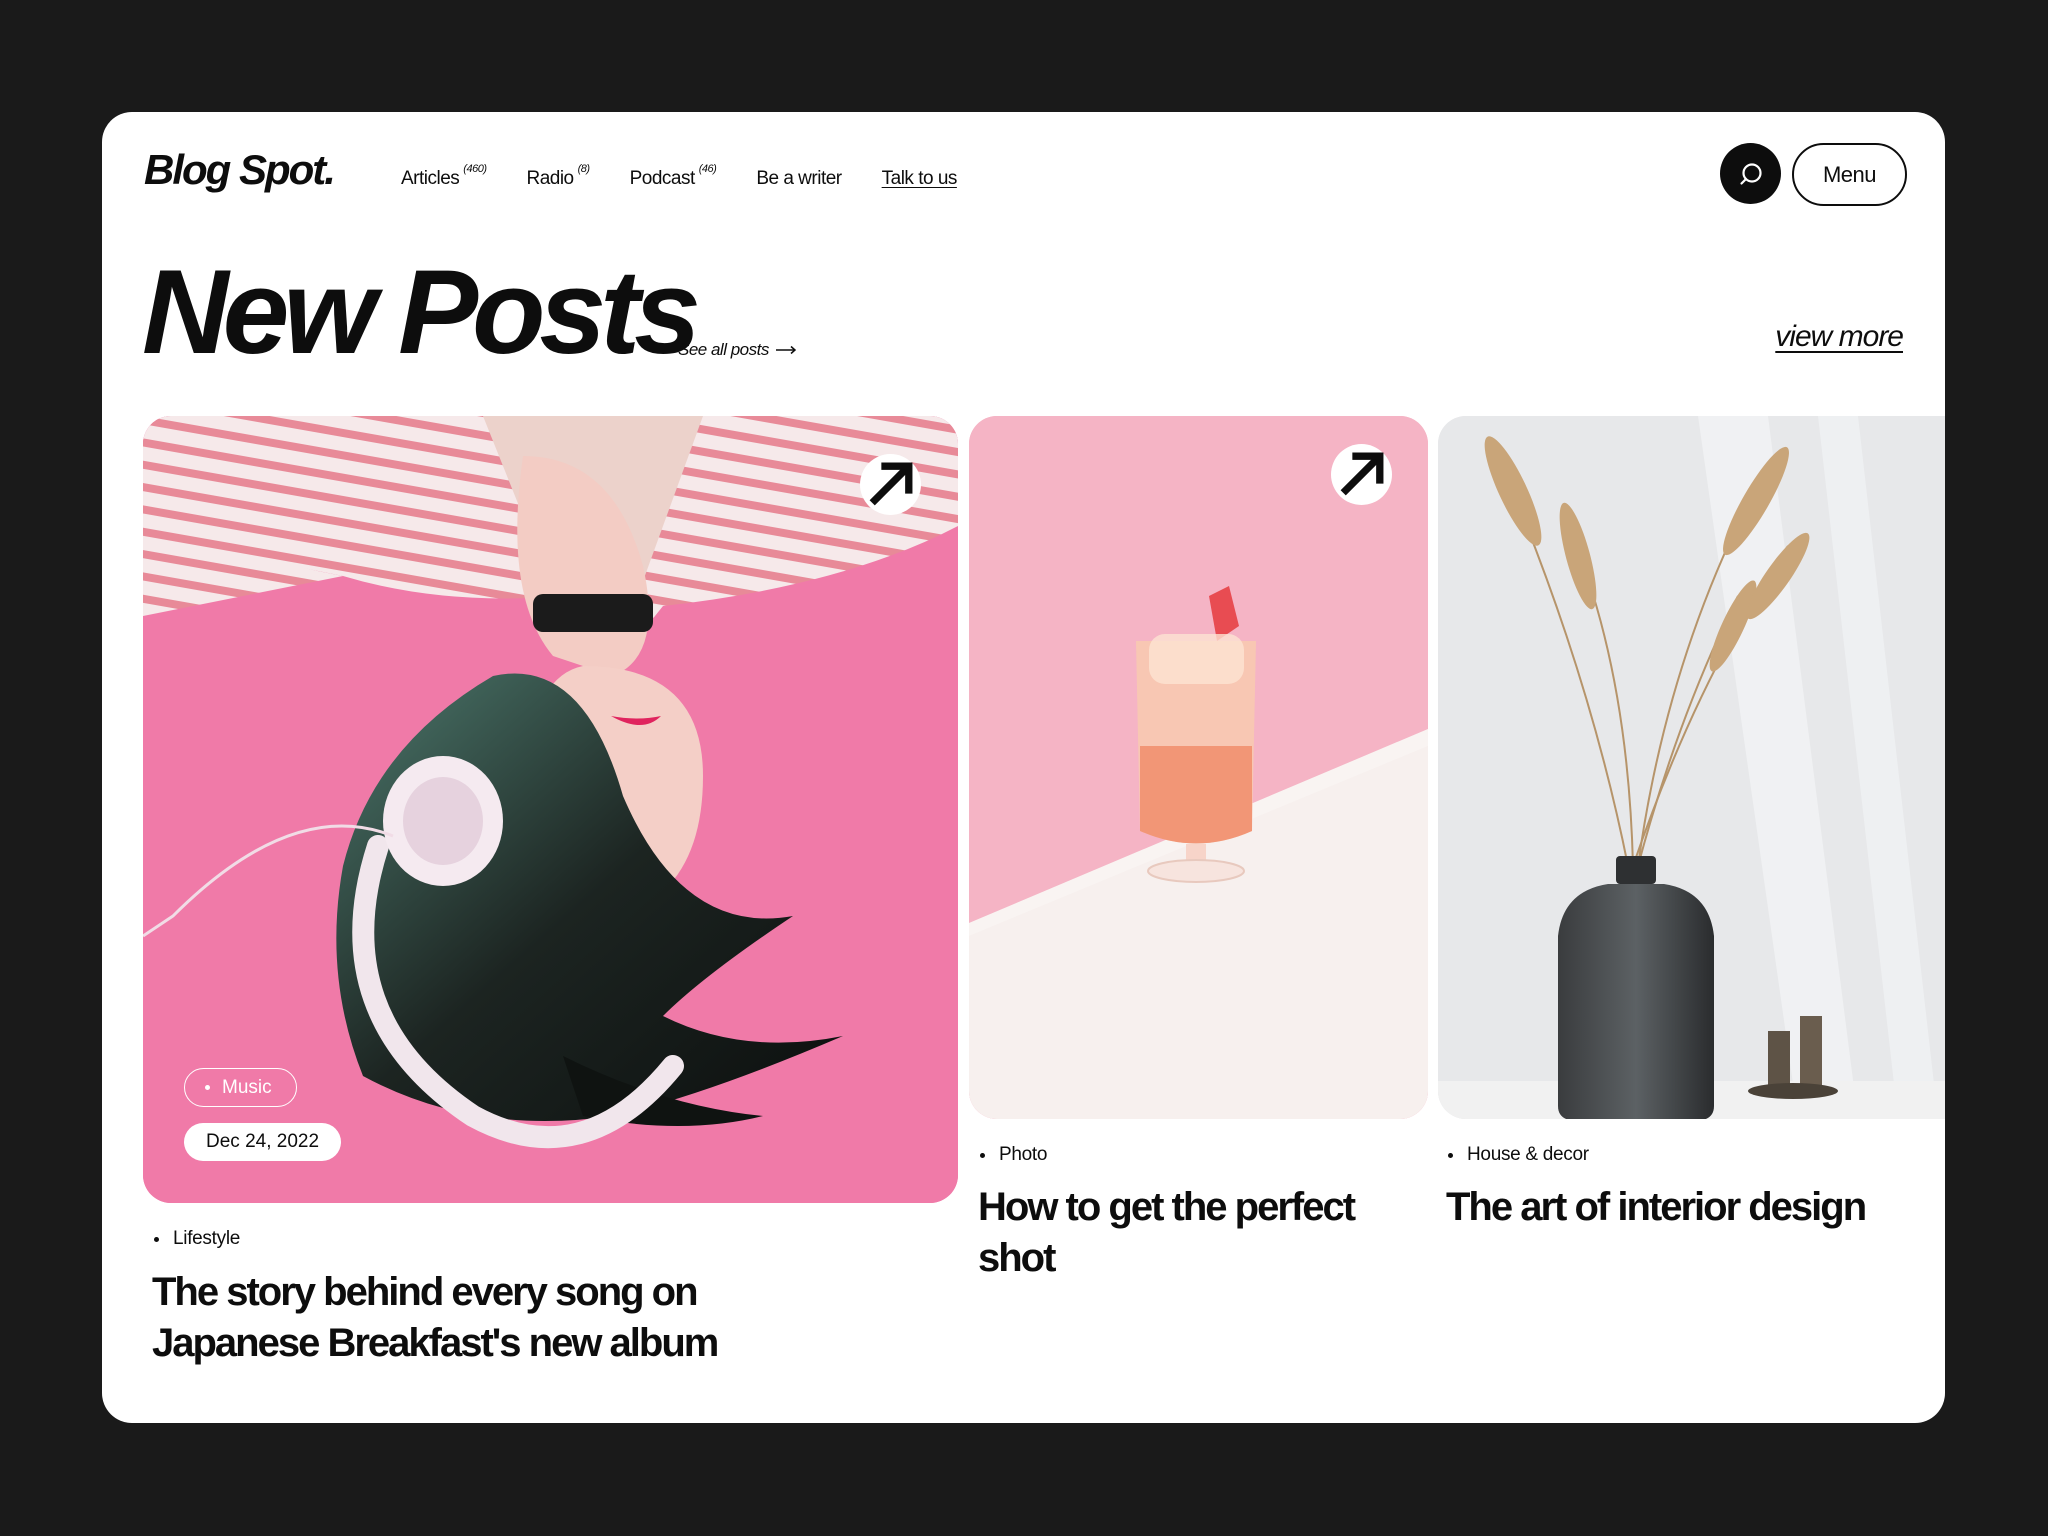  What do you see at coordinates (435, 1343) in the screenshot?
I see `post-title-line: Japanese Breakfast's new album` at bounding box center [435, 1343].